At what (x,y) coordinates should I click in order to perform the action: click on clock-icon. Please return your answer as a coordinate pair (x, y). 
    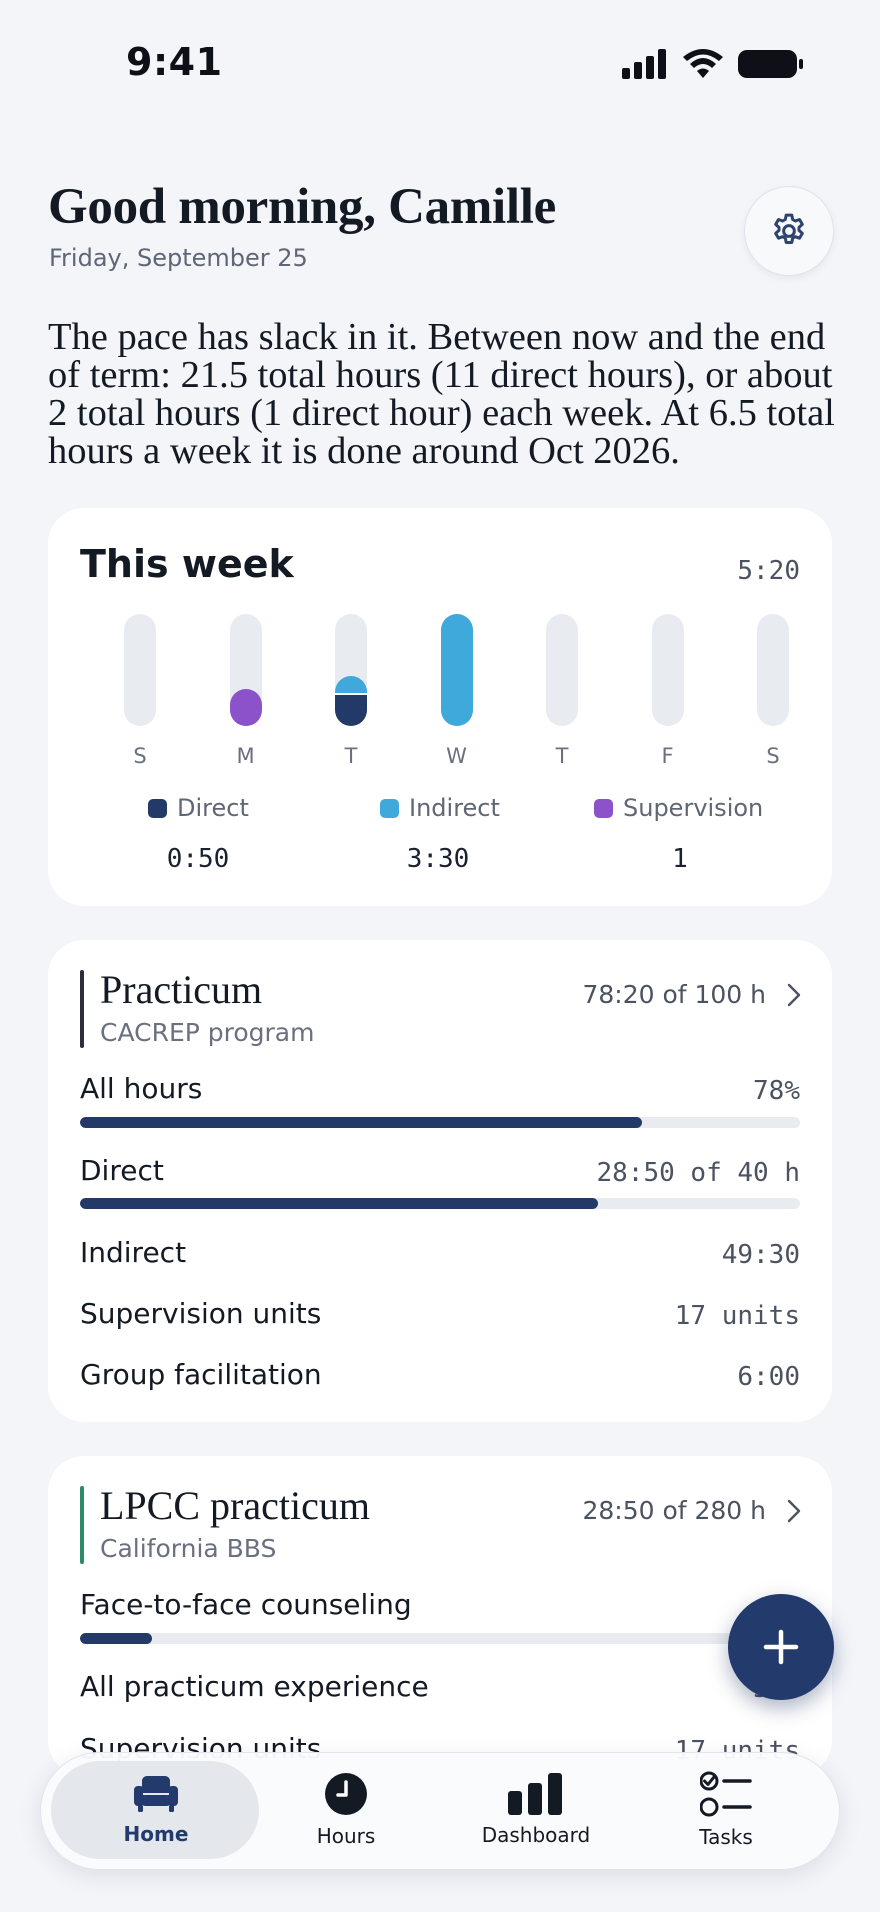
    Looking at the image, I should click on (346, 1794).